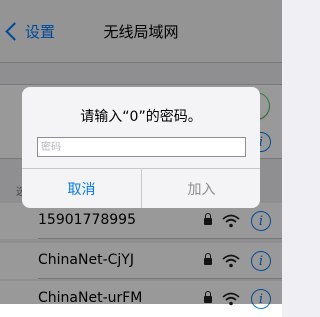 This screenshot has width=320, height=317. I want to click on cancel-button: 取消, so click(81, 188).